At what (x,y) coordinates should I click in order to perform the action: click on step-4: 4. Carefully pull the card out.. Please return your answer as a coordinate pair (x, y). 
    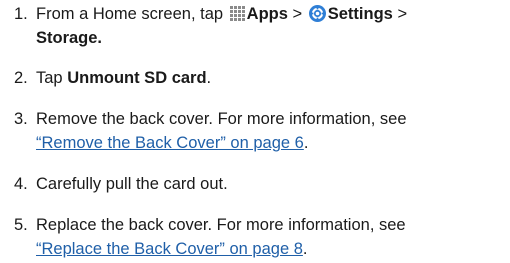
    Looking at the image, I should click on (259, 184).